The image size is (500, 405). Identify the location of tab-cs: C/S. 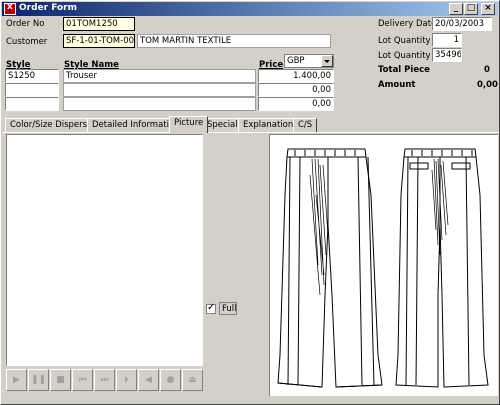
(305, 125).